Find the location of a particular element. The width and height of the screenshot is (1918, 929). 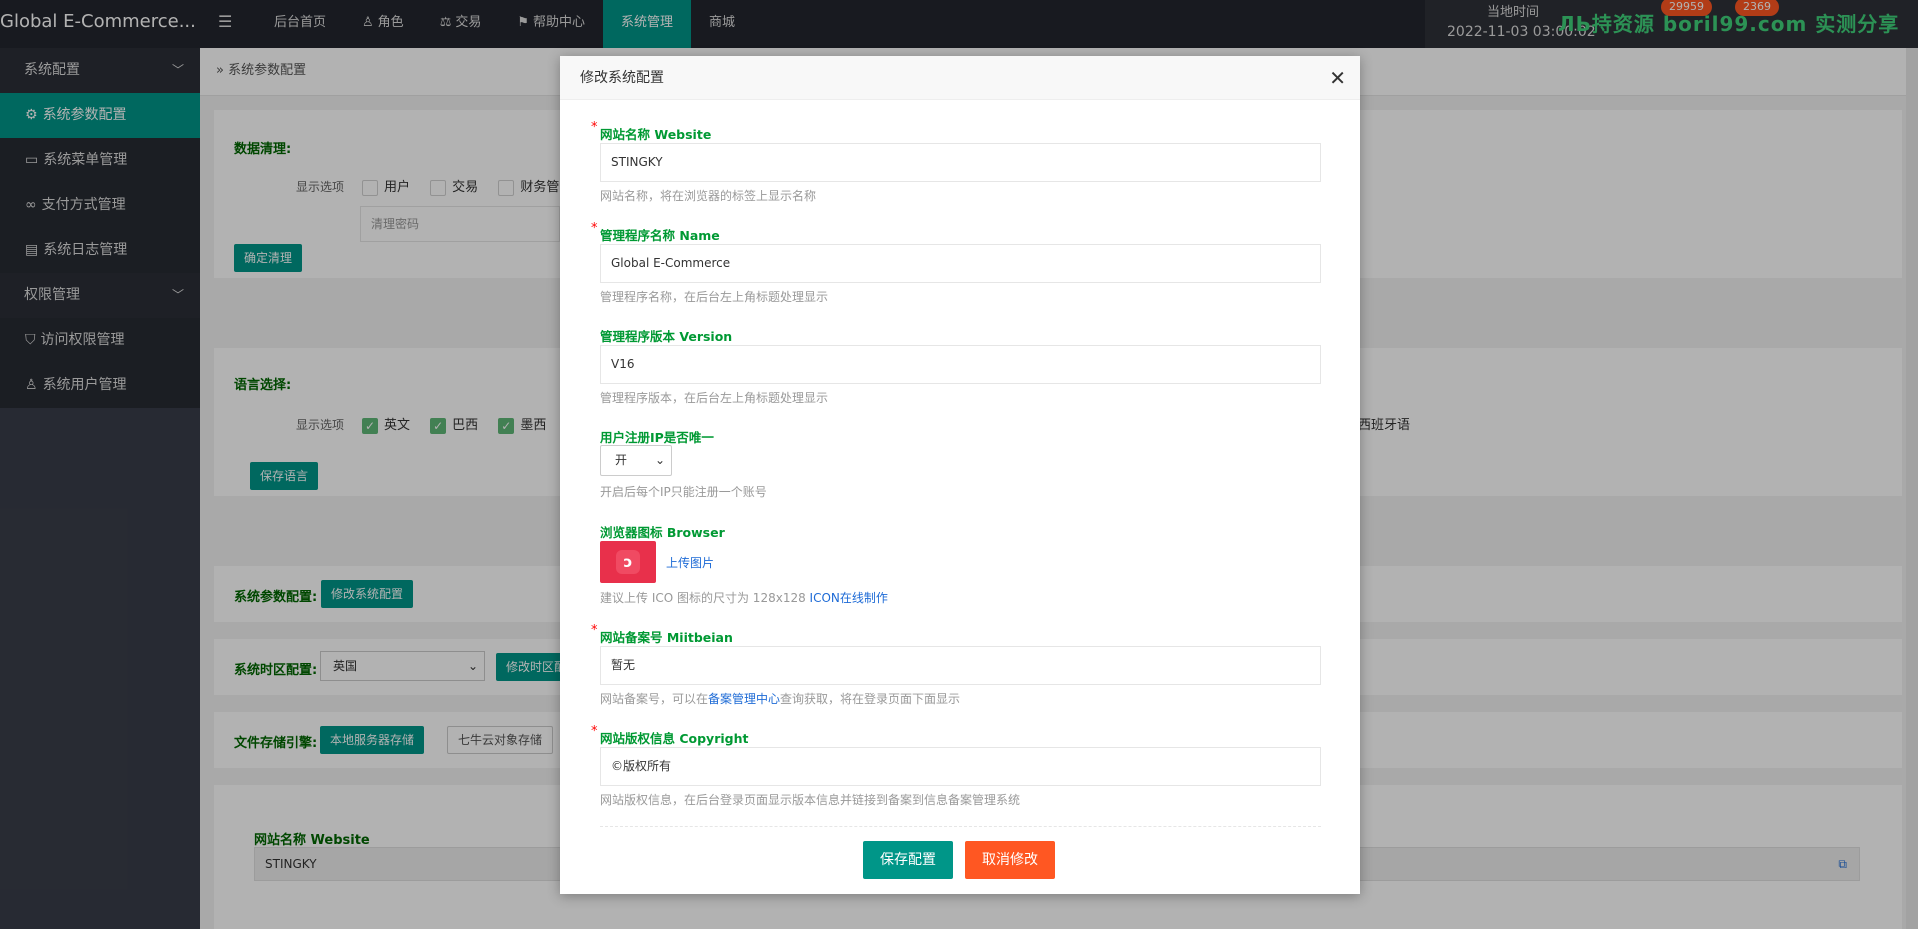

version-input: V16 is located at coordinates (960, 364).